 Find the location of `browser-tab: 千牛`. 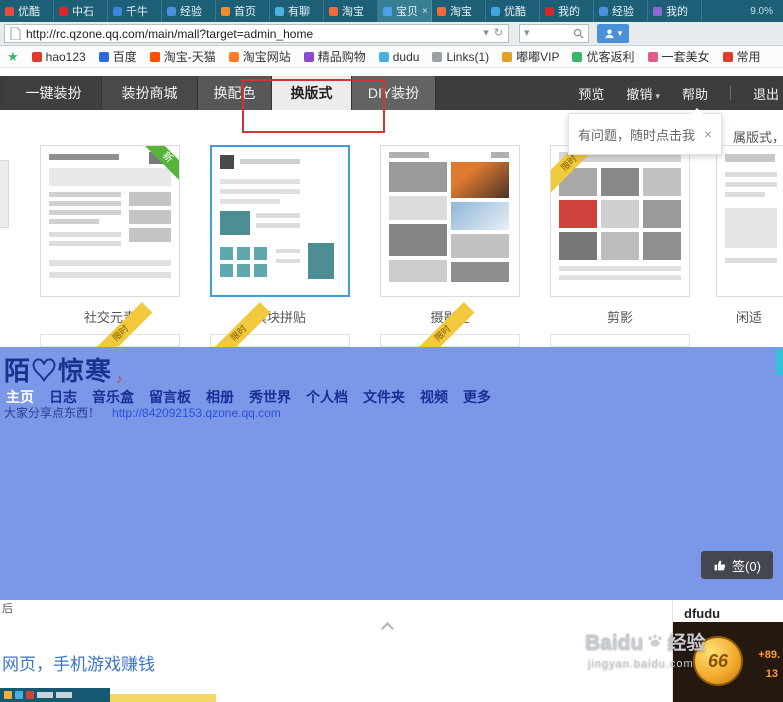

browser-tab: 千牛 is located at coordinates (135, 11).